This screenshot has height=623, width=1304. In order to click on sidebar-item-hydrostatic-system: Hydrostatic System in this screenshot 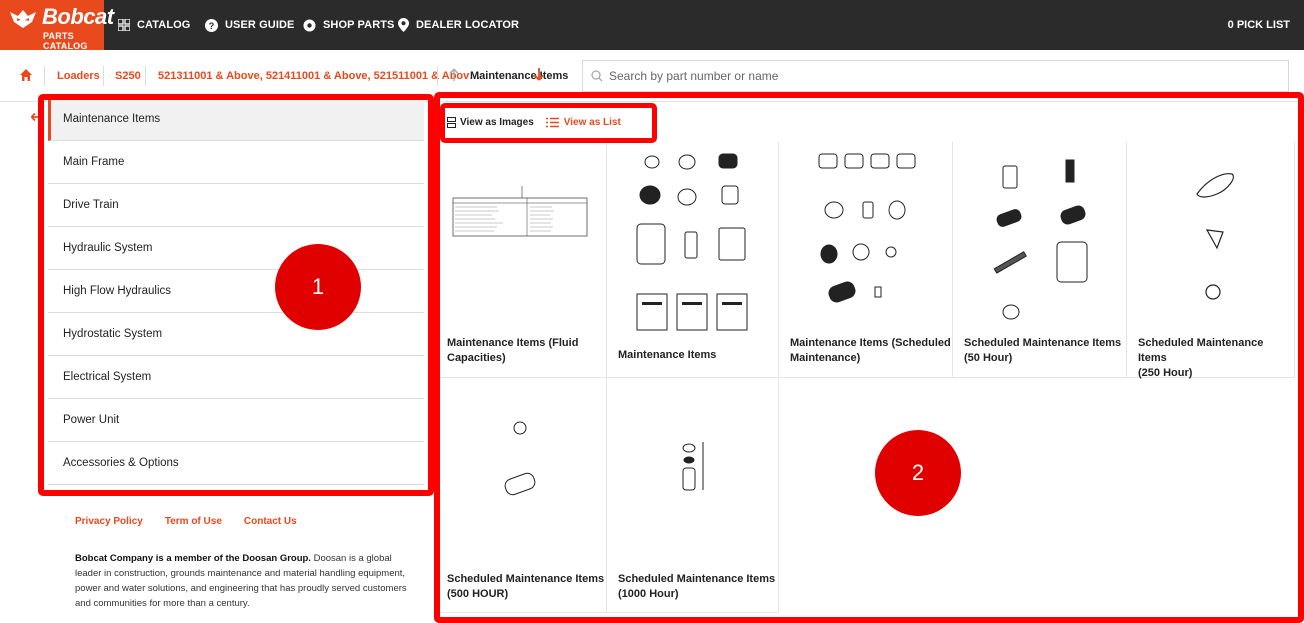, I will do `click(236, 334)`.